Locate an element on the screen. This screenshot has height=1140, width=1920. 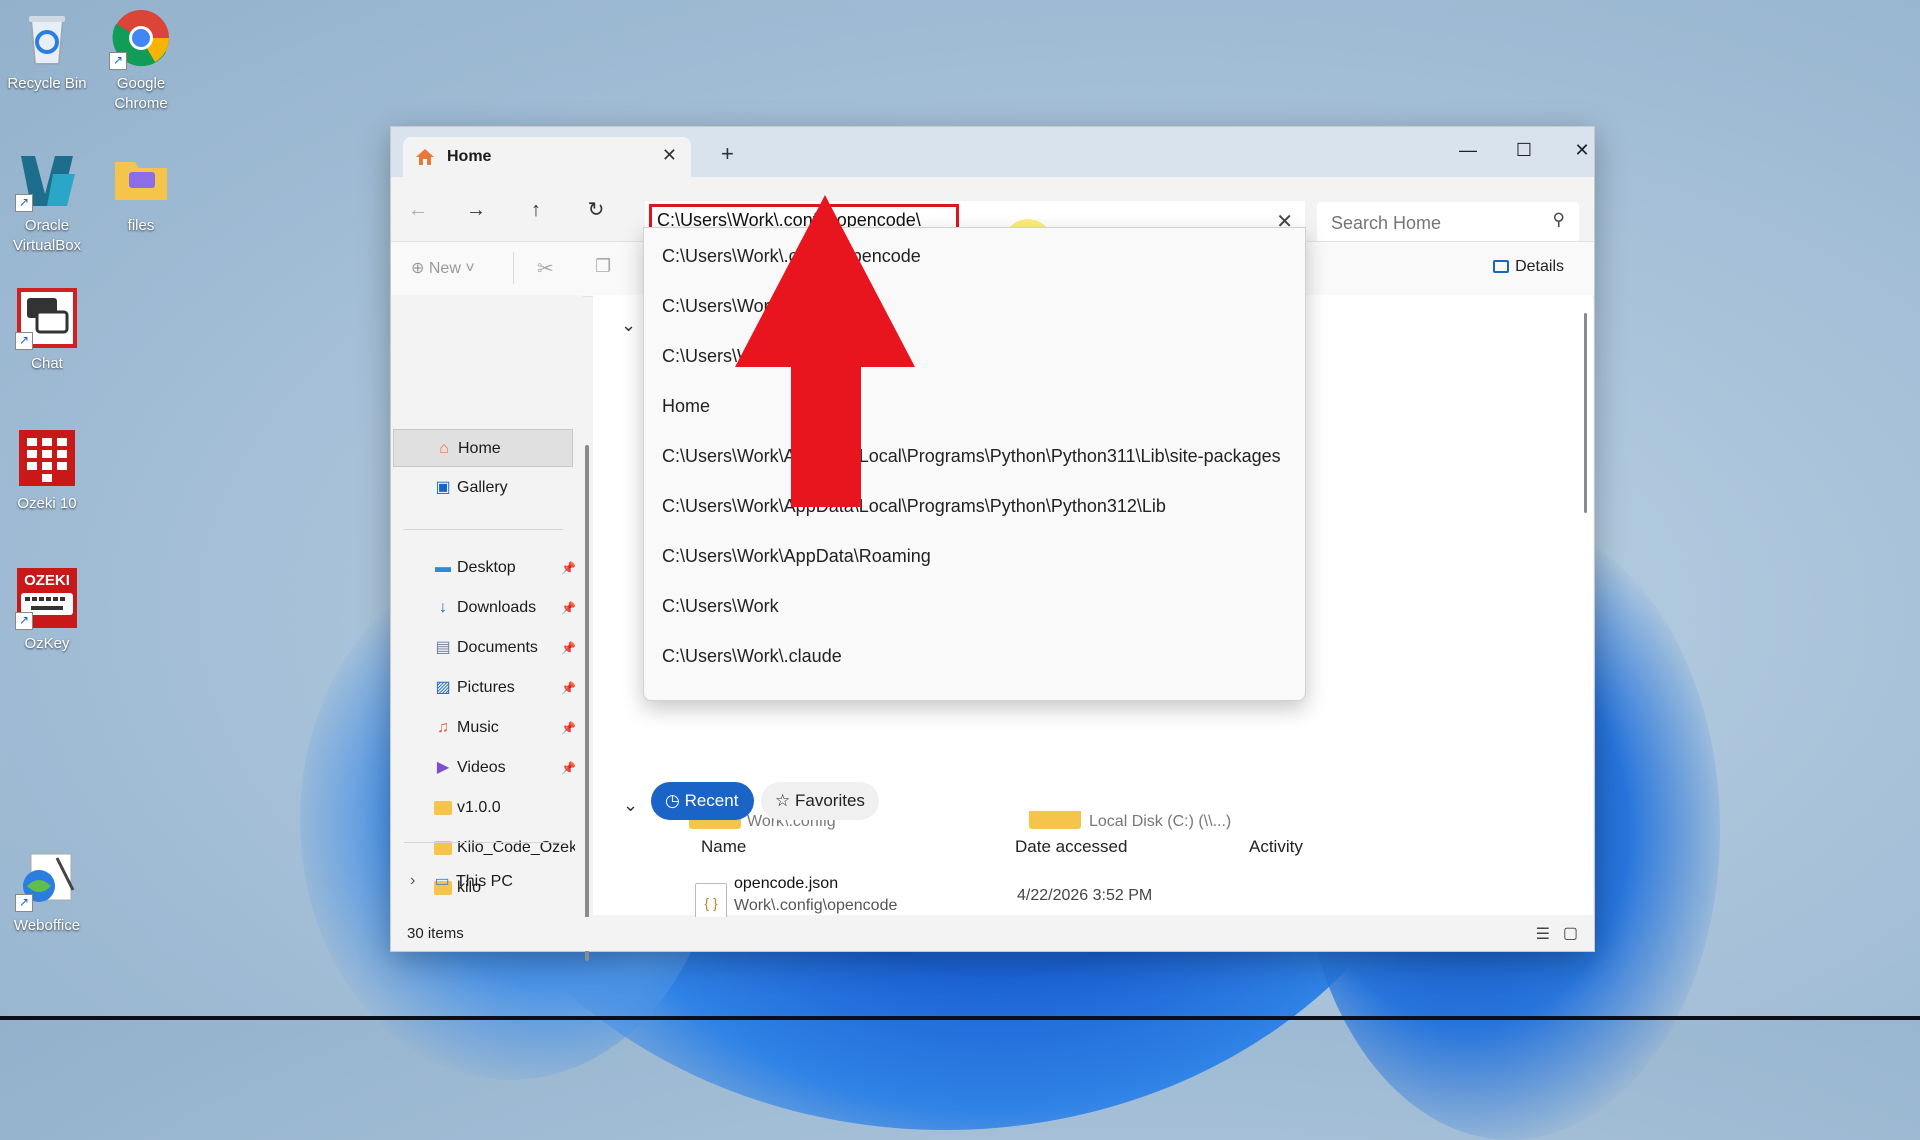
file-date-accessed: 4/22/2026 3:52 PM is located at coordinates (1085, 895).